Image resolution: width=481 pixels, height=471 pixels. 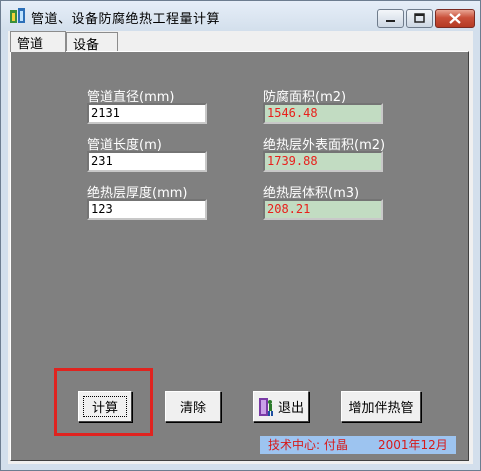 I want to click on credit-text: 技术中心: 付晶, so click(x=308, y=445).